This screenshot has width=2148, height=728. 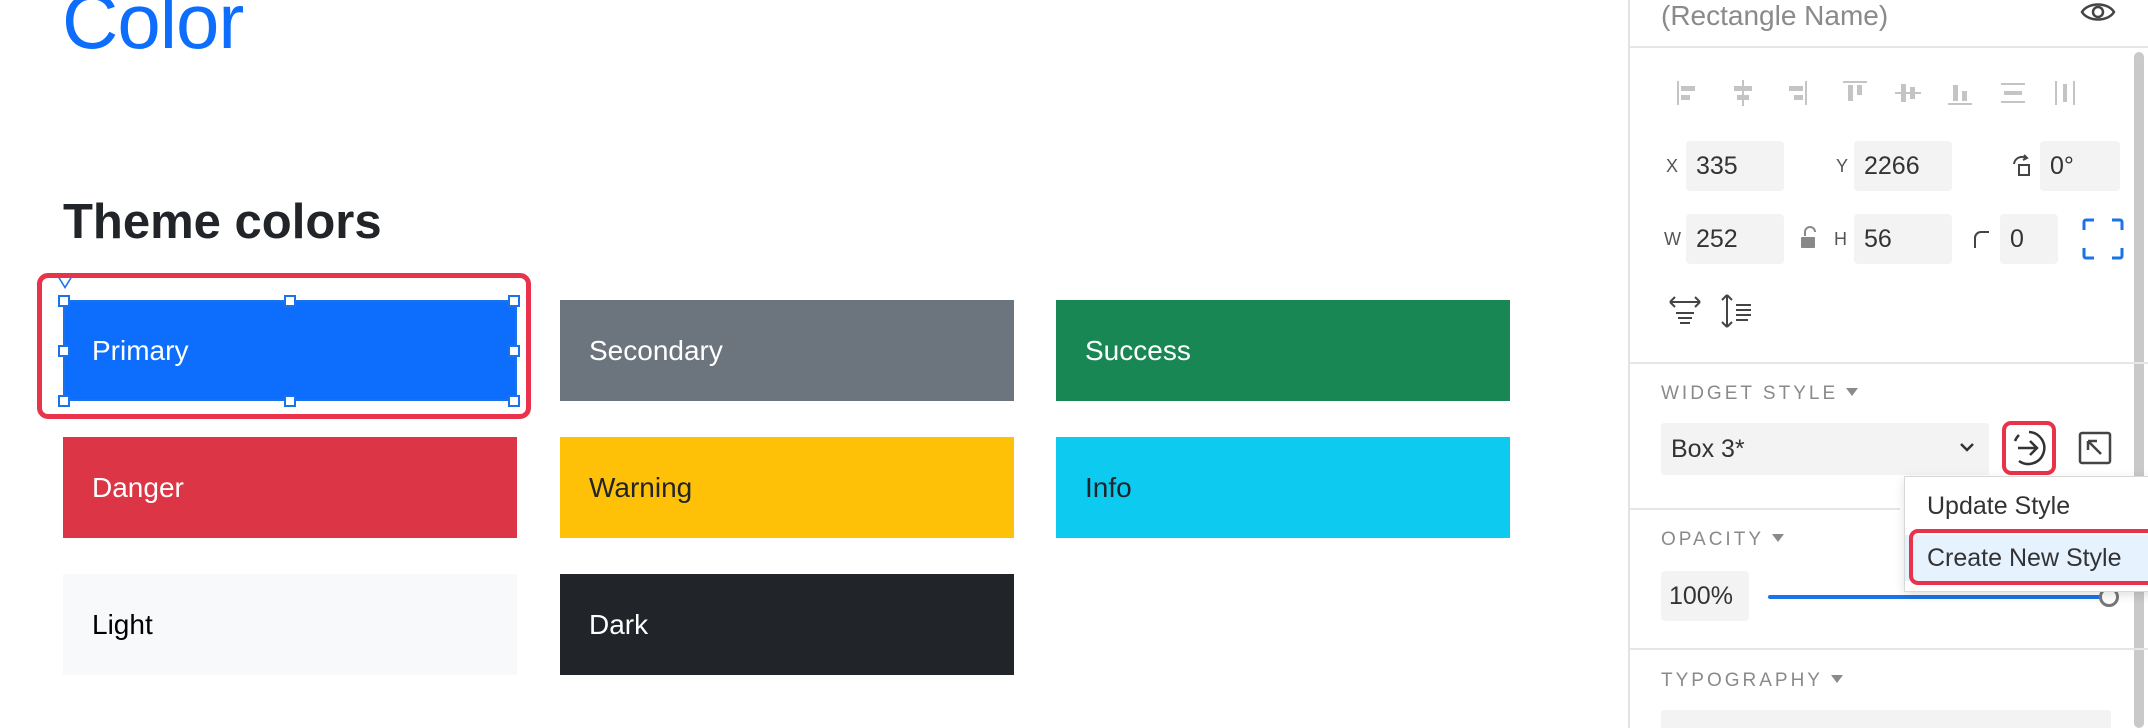 I want to click on swatch-label: Success, so click(x=1138, y=350).